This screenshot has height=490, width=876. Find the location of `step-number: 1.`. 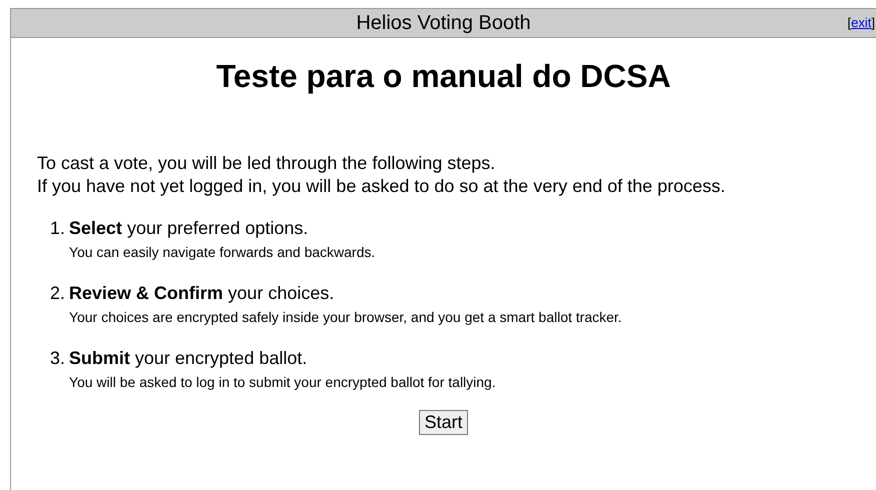

step-number: 1. is located at coordinates (58, 228).